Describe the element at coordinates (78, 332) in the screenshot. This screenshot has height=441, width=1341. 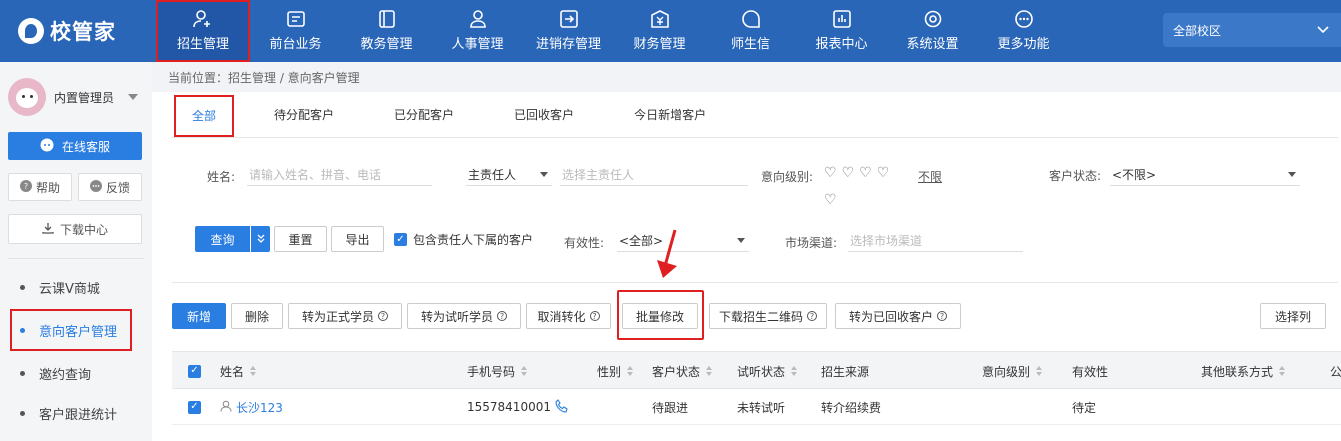
I see `sidebar-item-label: 意向客户管理` at that location.